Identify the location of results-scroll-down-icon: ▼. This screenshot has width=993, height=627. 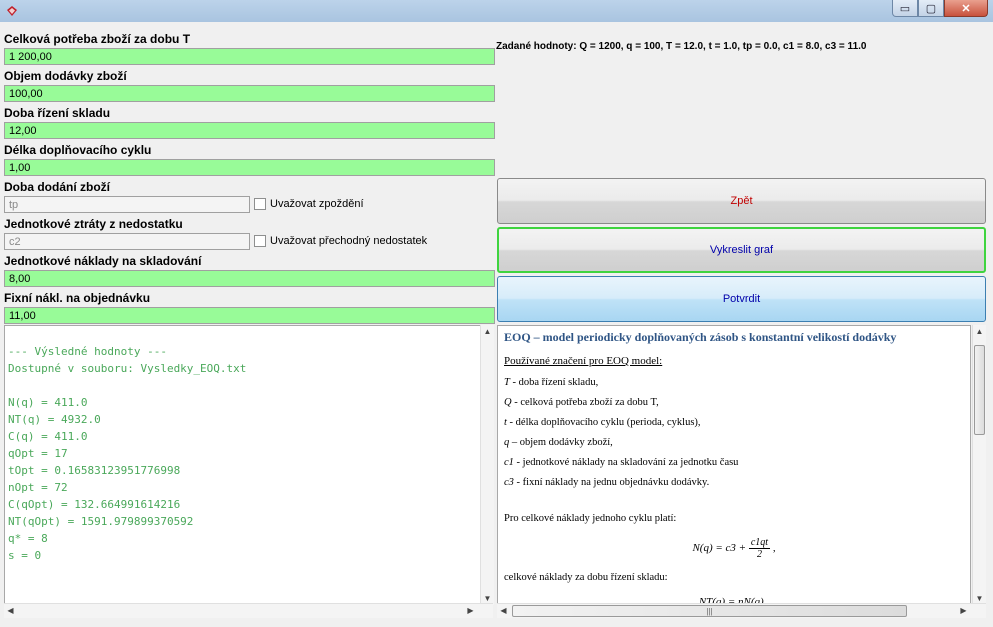
(487, 598).